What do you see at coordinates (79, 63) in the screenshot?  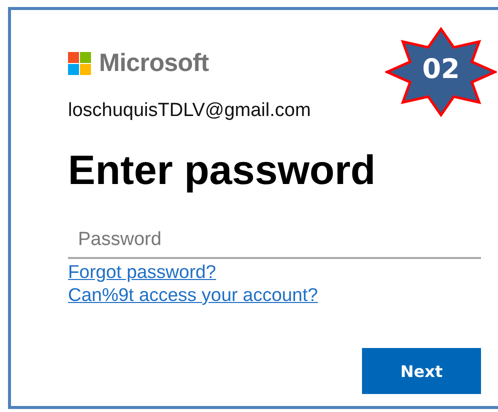 I see `windows-logo-icon` at bounding box center [79, 63].